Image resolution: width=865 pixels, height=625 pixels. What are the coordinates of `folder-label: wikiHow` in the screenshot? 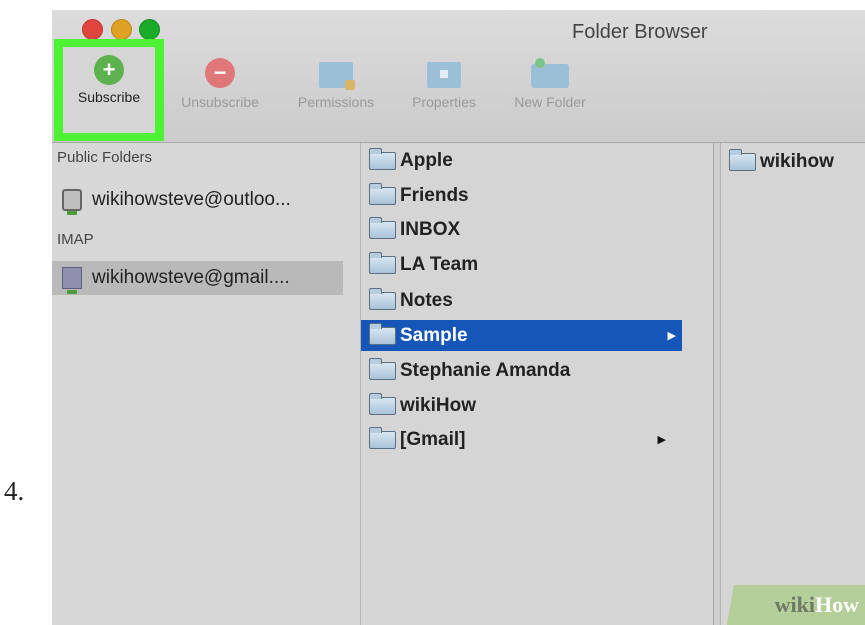 It's located at (438, 405).